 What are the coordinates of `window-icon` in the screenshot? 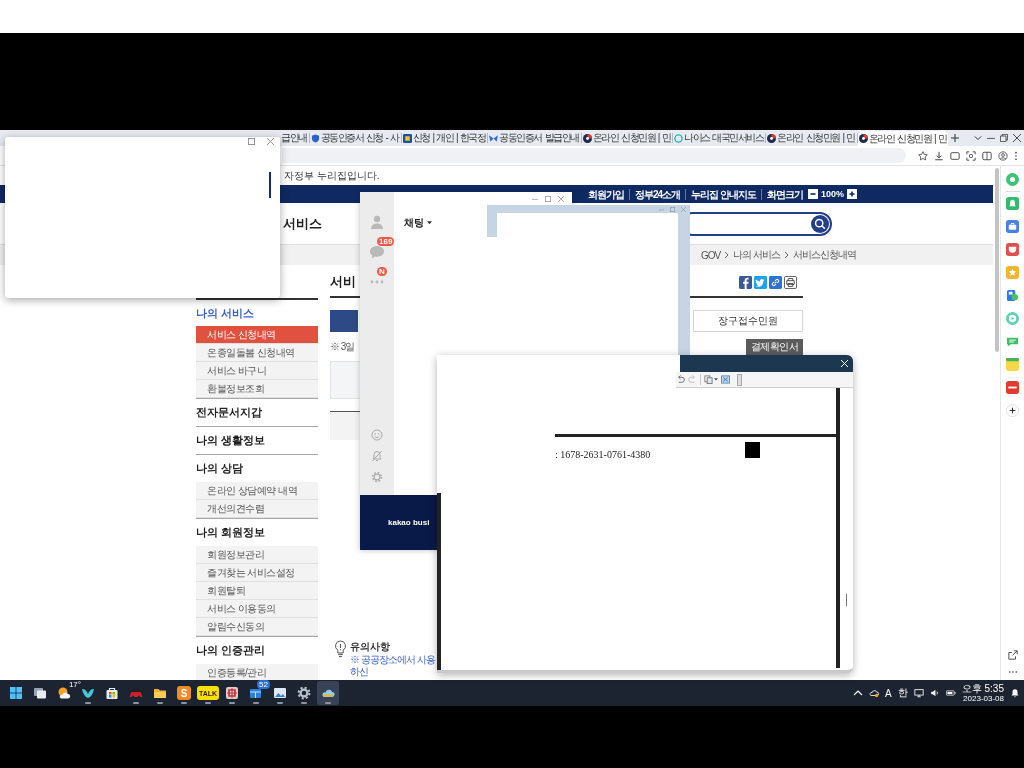 It's located at (955, 155).